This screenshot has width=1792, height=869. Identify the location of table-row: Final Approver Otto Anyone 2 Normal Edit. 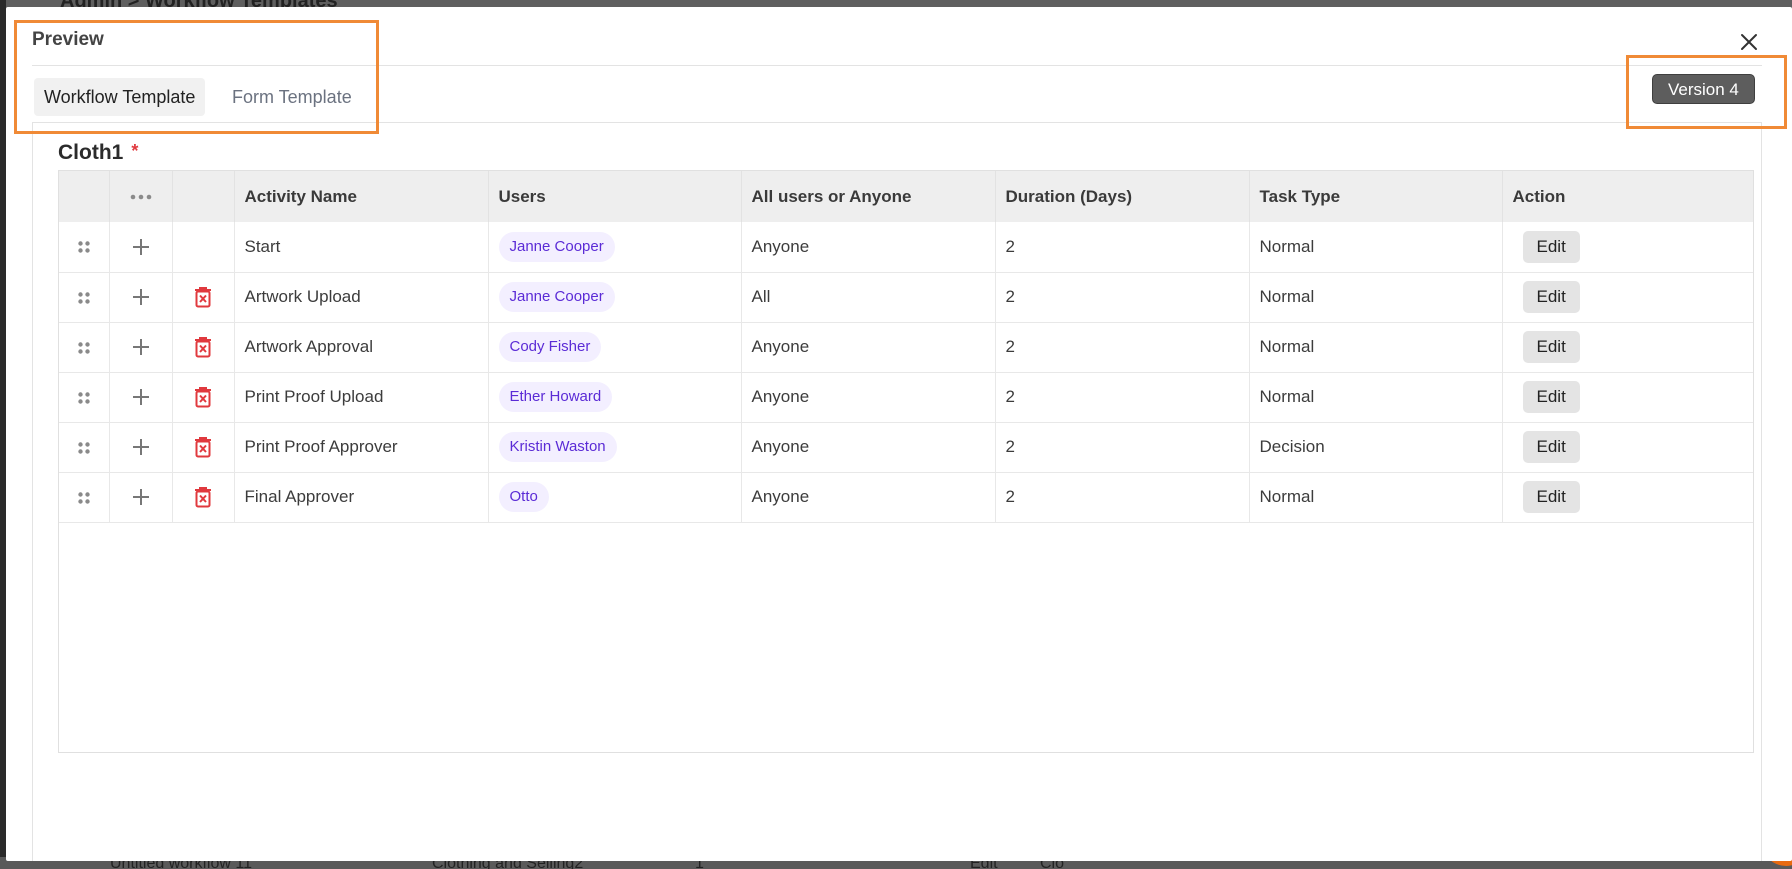
(906, 497).